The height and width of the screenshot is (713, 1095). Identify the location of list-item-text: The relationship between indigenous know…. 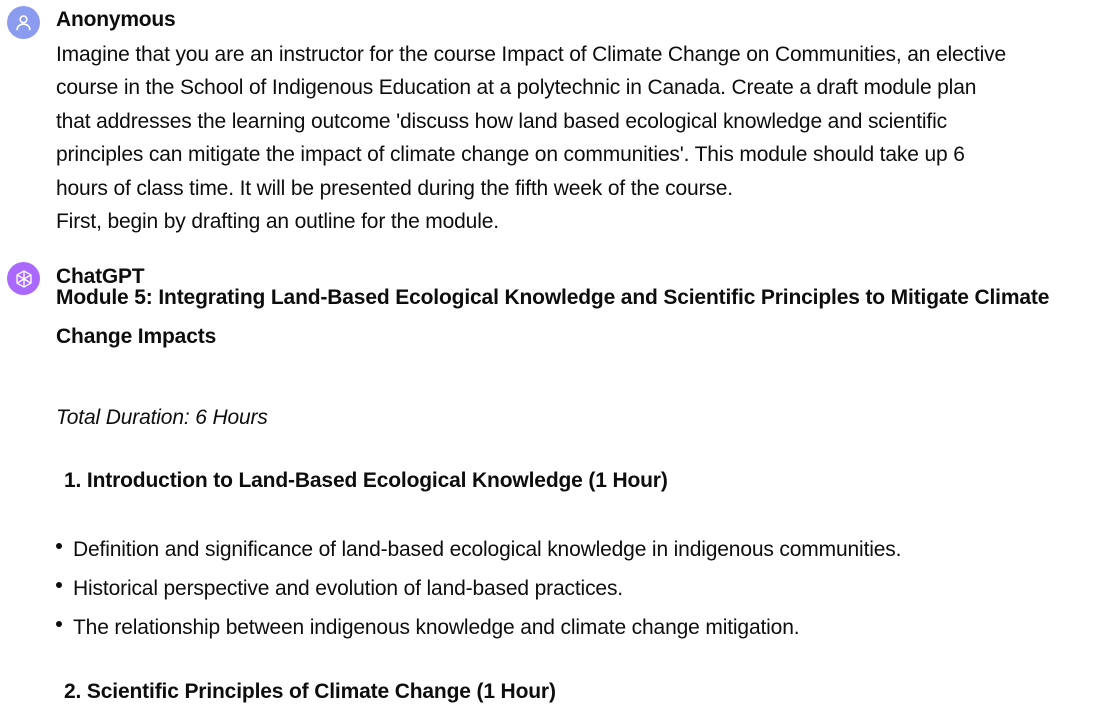
(436, 627).